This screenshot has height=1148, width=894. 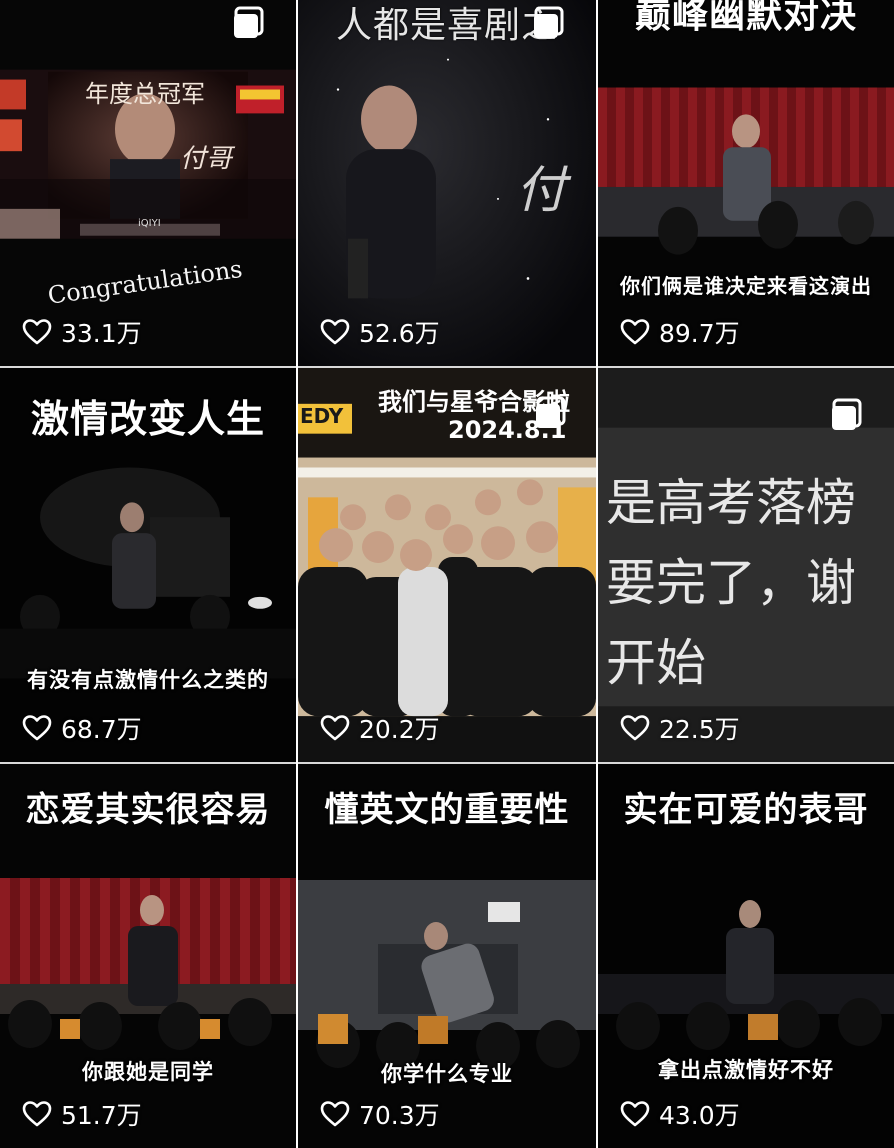 I want to click on like-count: 33.1万, so click(x=82, y=332).